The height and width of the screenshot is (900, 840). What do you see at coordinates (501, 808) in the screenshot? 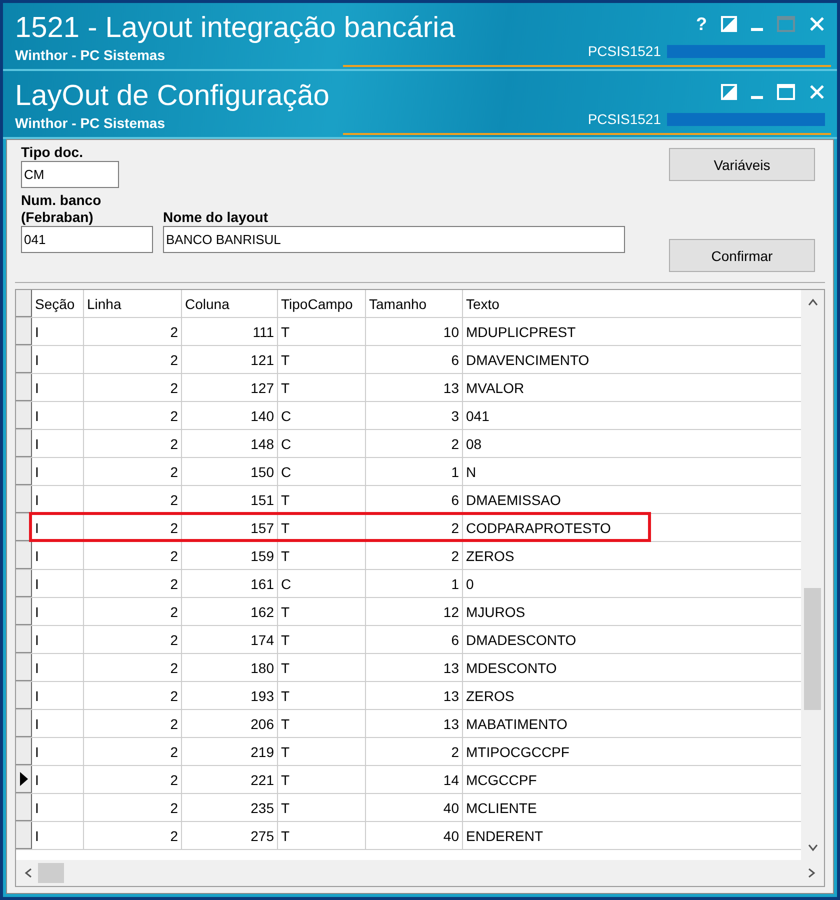
I see `table-cell-text: MCLIENTE` at bounding box center [501, 808].